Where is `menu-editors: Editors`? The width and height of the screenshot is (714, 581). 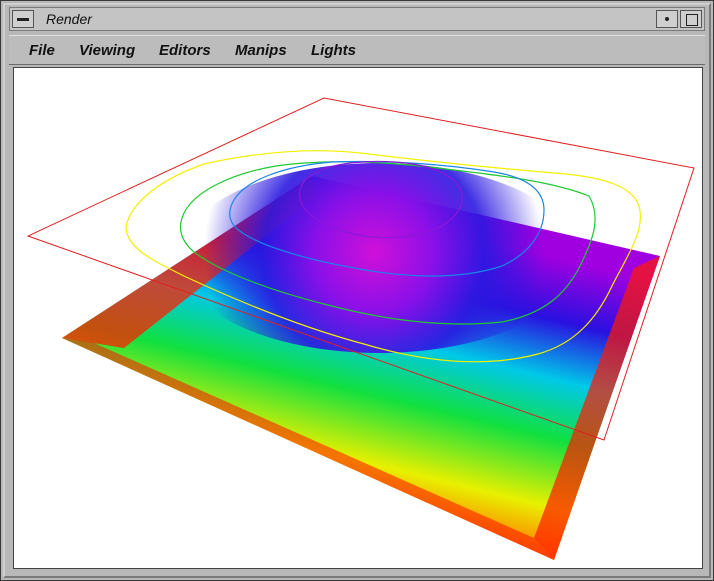 menu-editors: Editors is located at coordinates (185, 50).